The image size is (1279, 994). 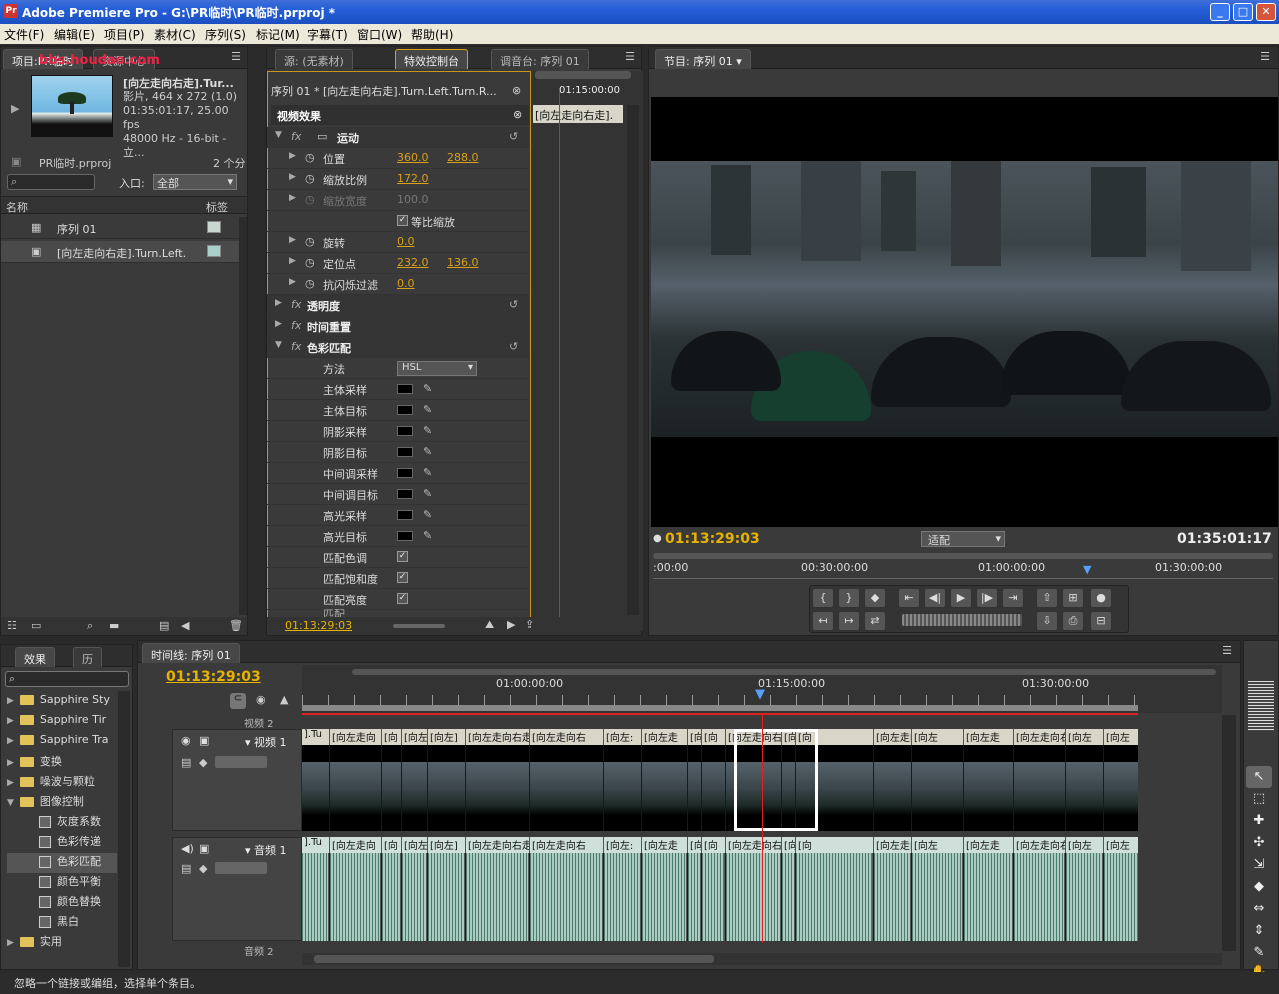 I want to click on ec-timecode: 01:13:29:03, so click(x=318, y=625).